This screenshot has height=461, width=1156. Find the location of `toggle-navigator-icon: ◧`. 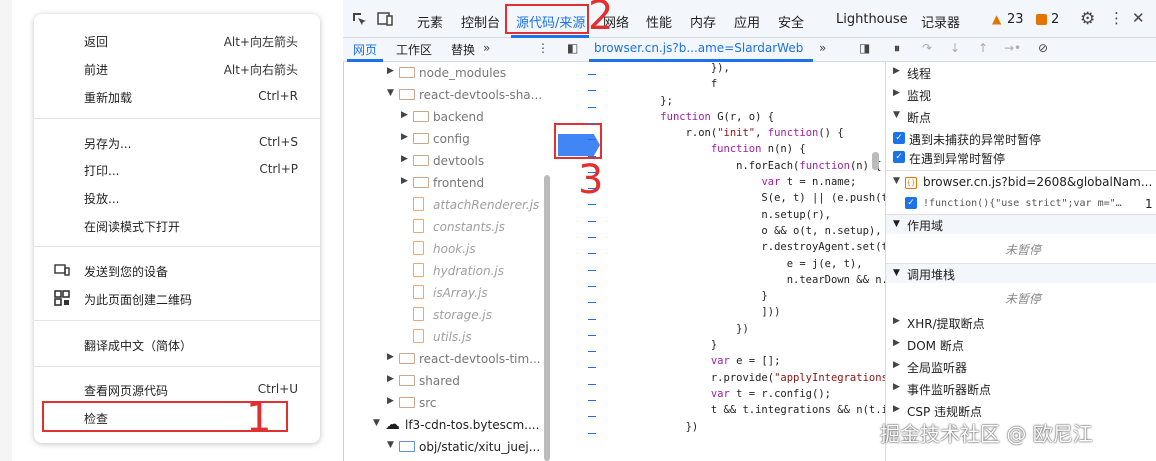

toggle-navigator-icon: ◧ is located at coordinates (572, 48).